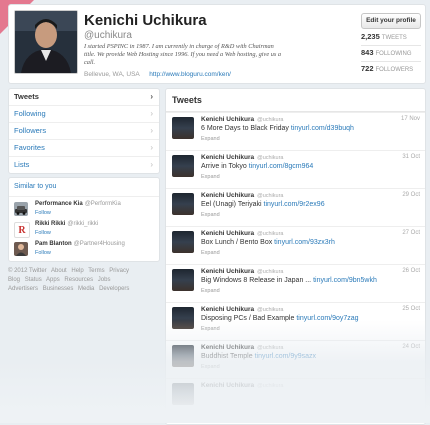 This screenshot has height=425, width=430. I want to click on footer-link: Privacy, so click(119, 271).